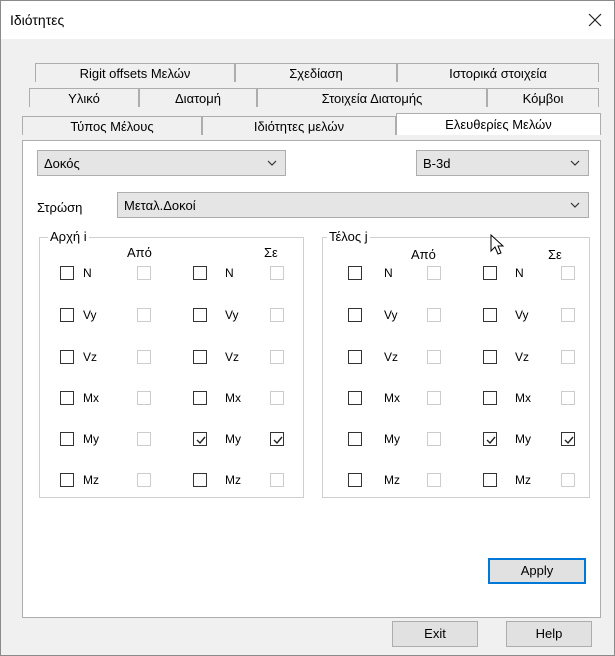 The image size is (615, 656). Describe the element at coordinates (232, 315) in the screenshot. I see `start-to-vy-label: Vy` at that location.